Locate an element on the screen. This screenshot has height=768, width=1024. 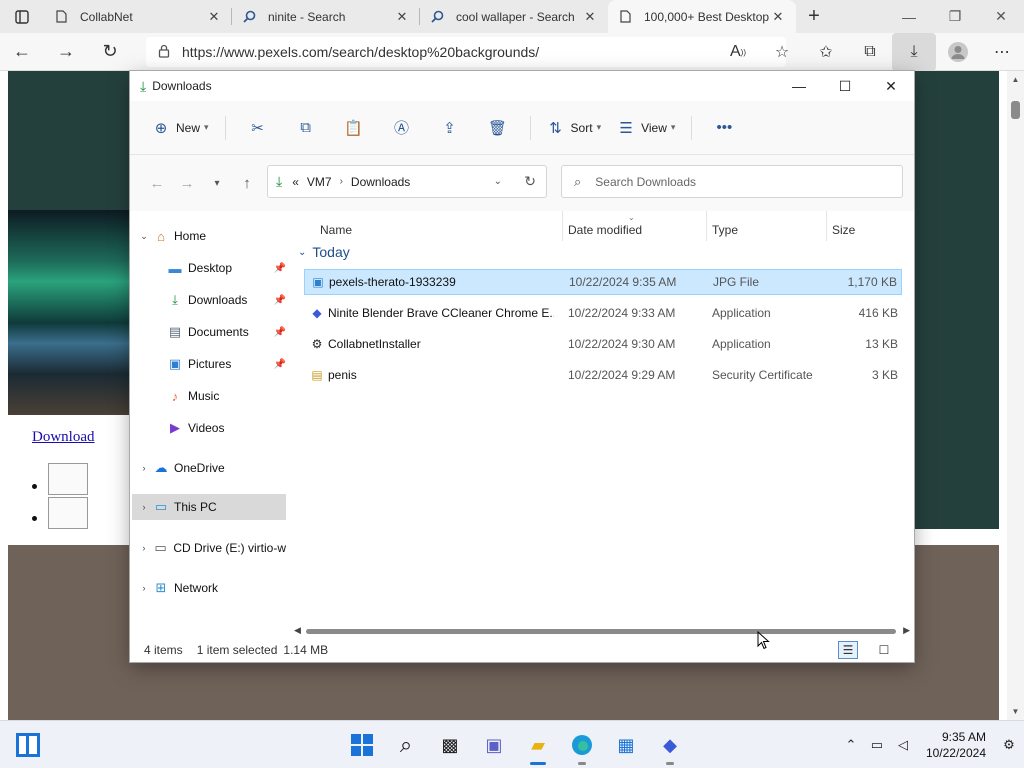
browser-tab-collabnet: CollabNet ✕ is located at coordinates (138, 16).